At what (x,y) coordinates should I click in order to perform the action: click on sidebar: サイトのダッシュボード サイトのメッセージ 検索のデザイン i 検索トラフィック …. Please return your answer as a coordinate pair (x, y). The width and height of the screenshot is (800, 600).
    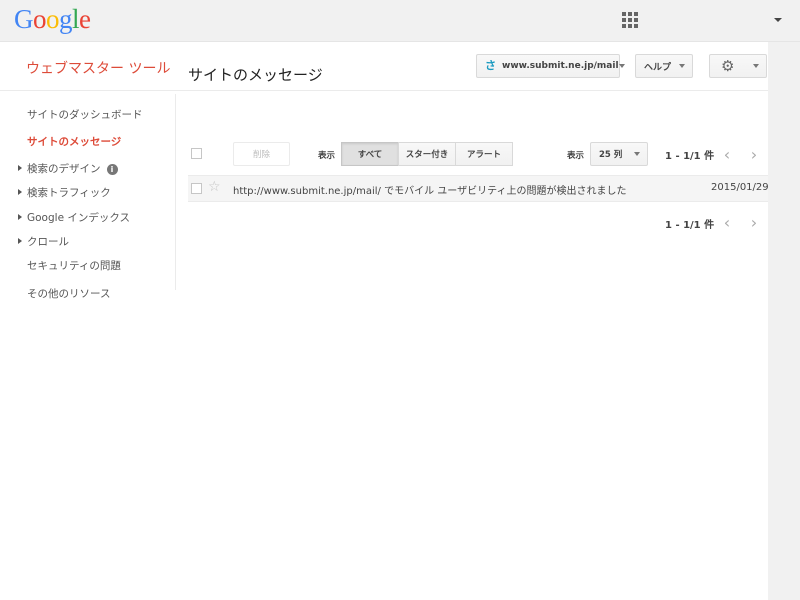
    Looking at the image, I should click on (88, 197).